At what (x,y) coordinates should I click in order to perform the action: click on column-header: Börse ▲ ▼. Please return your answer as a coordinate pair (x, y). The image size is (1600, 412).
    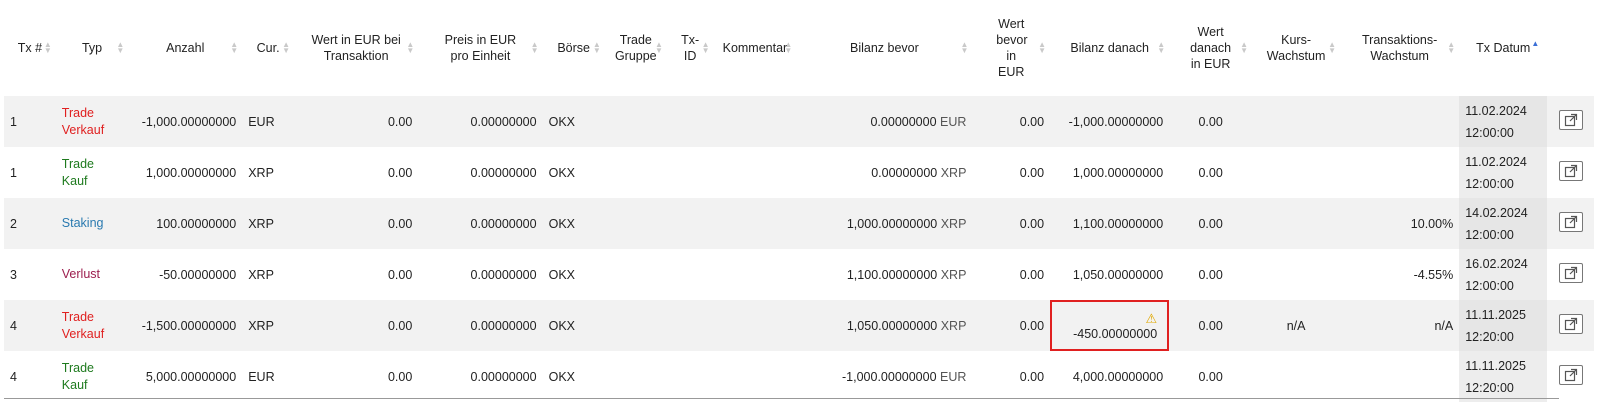
    Looking at the image, I should click on (574, 48).